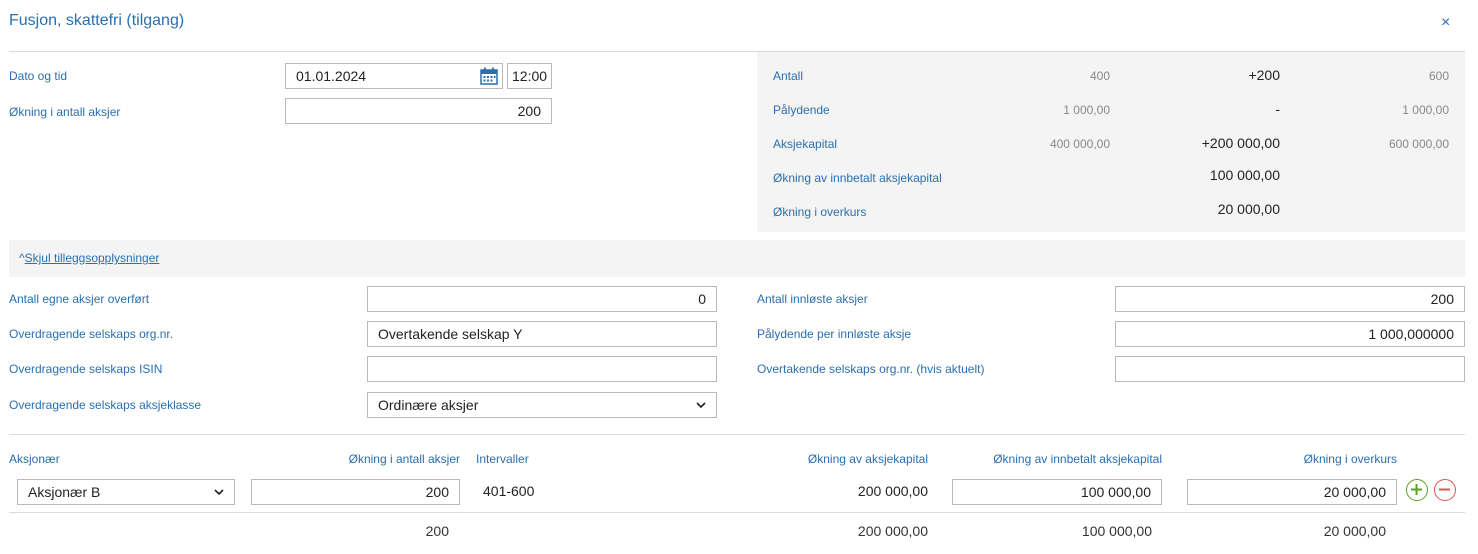  What do you see at coordinates (502, 459) in the screenshot?
I see `col-header-intervals: Intervaller` at bounding box center [502, 459].